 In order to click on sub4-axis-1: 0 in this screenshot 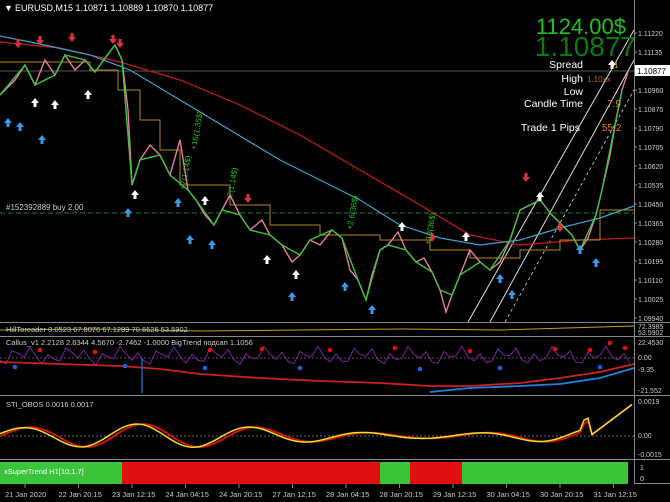, I will do `click(642, 479)`.